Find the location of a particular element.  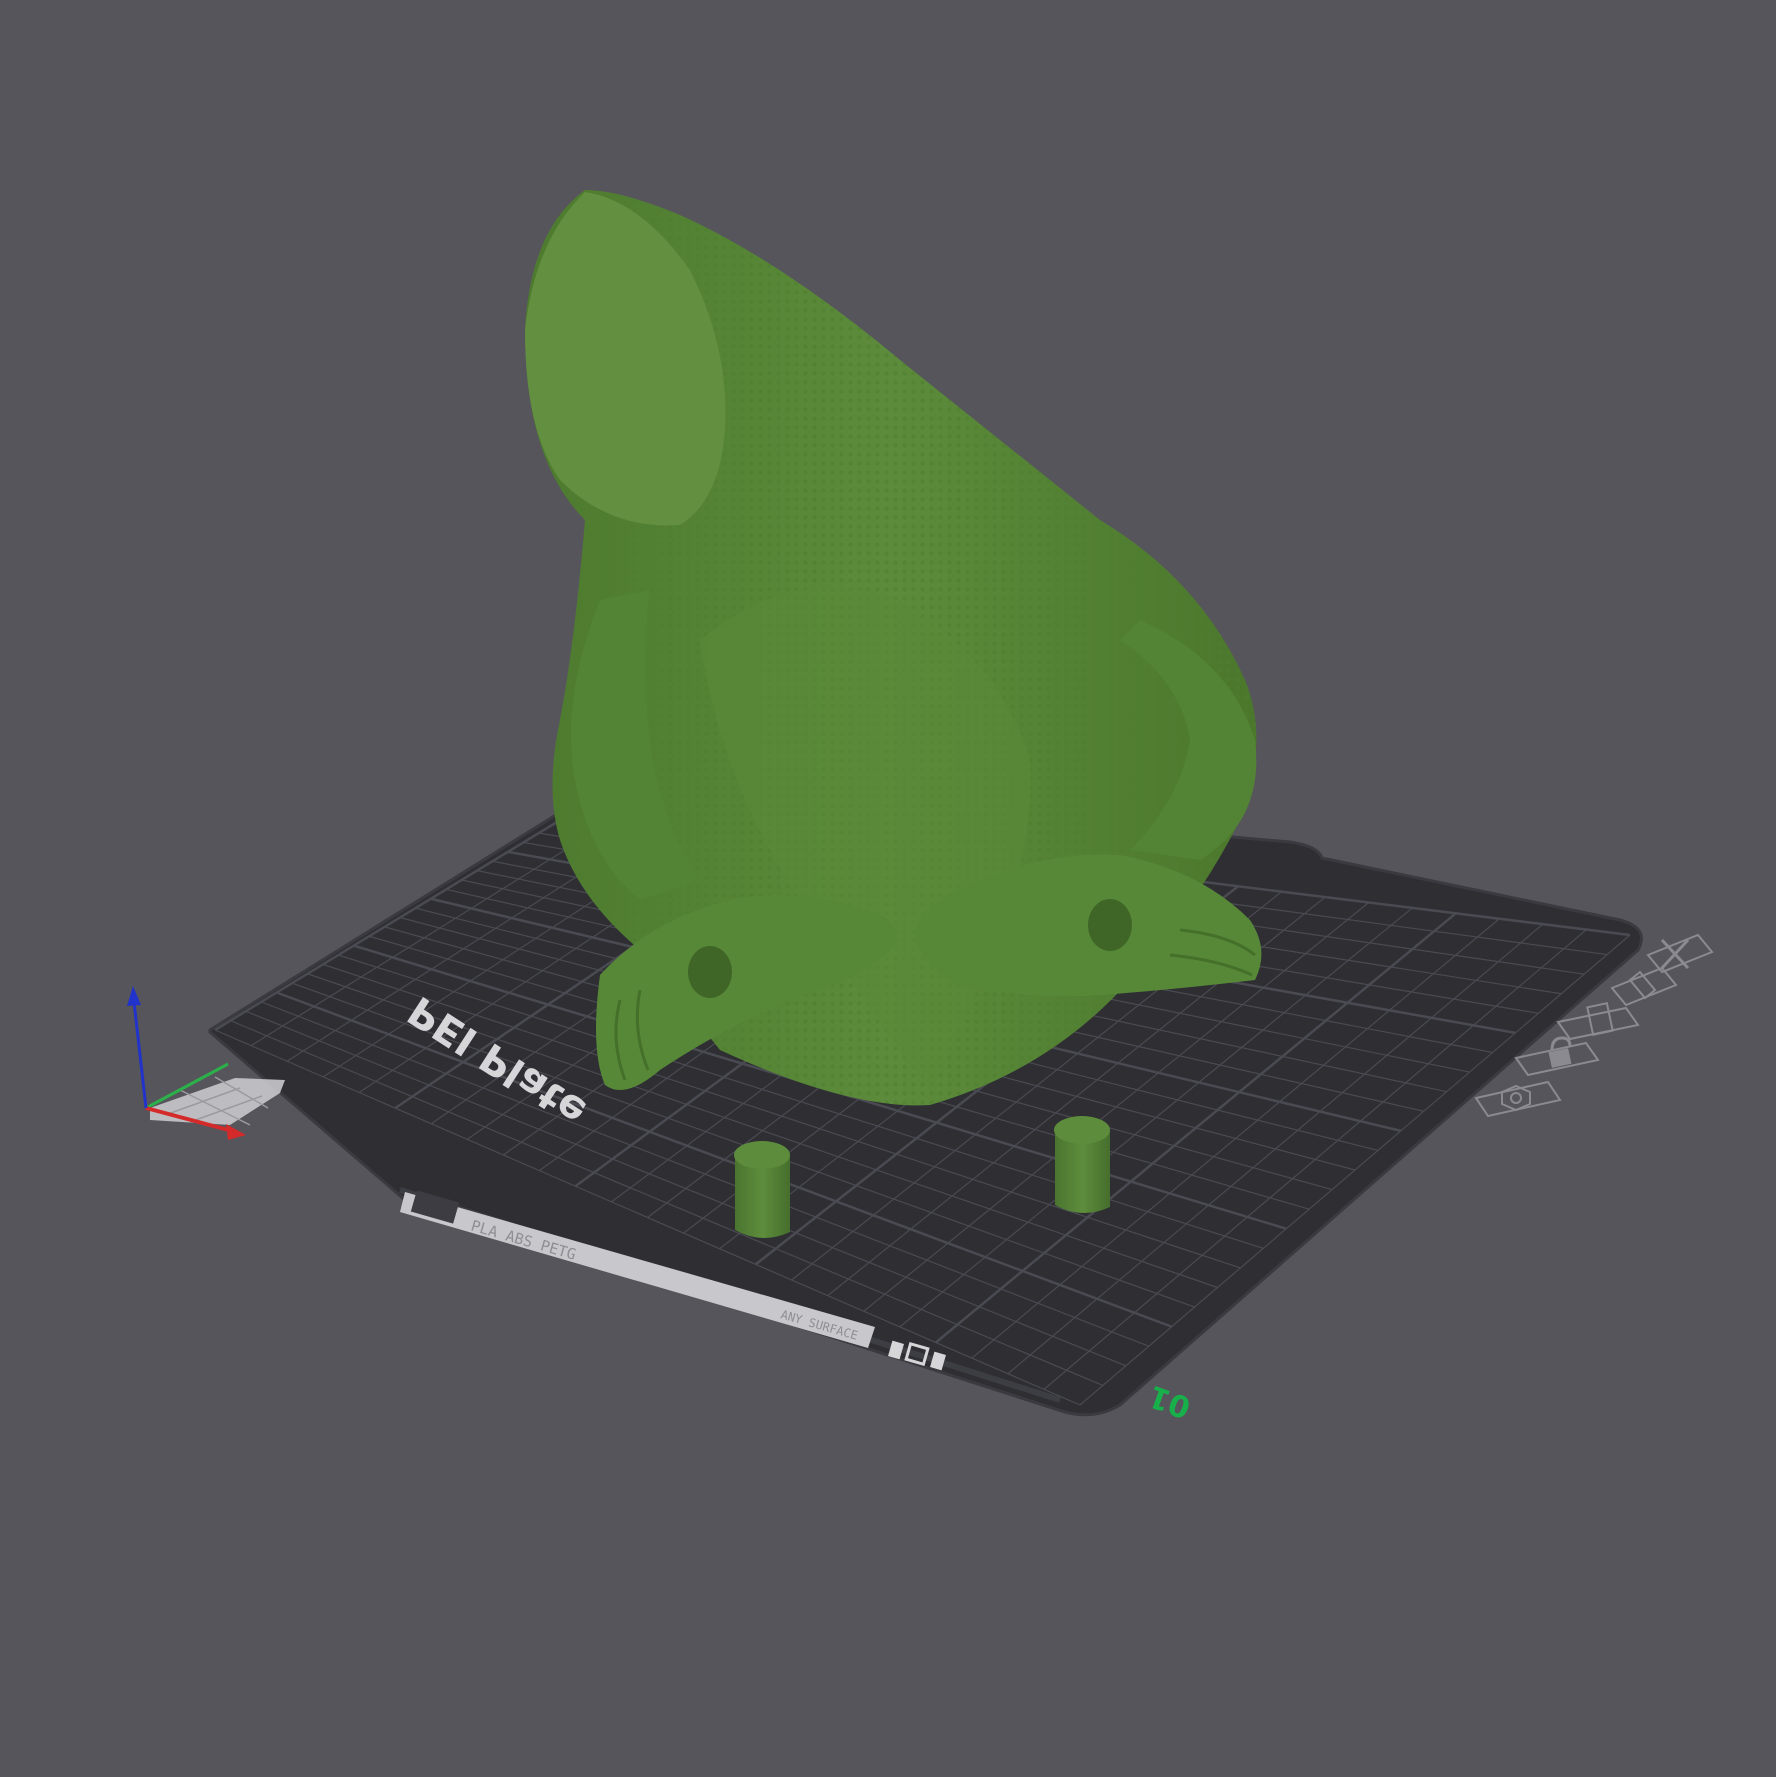

close-plate-icon is located at coordinates (1680, 953).